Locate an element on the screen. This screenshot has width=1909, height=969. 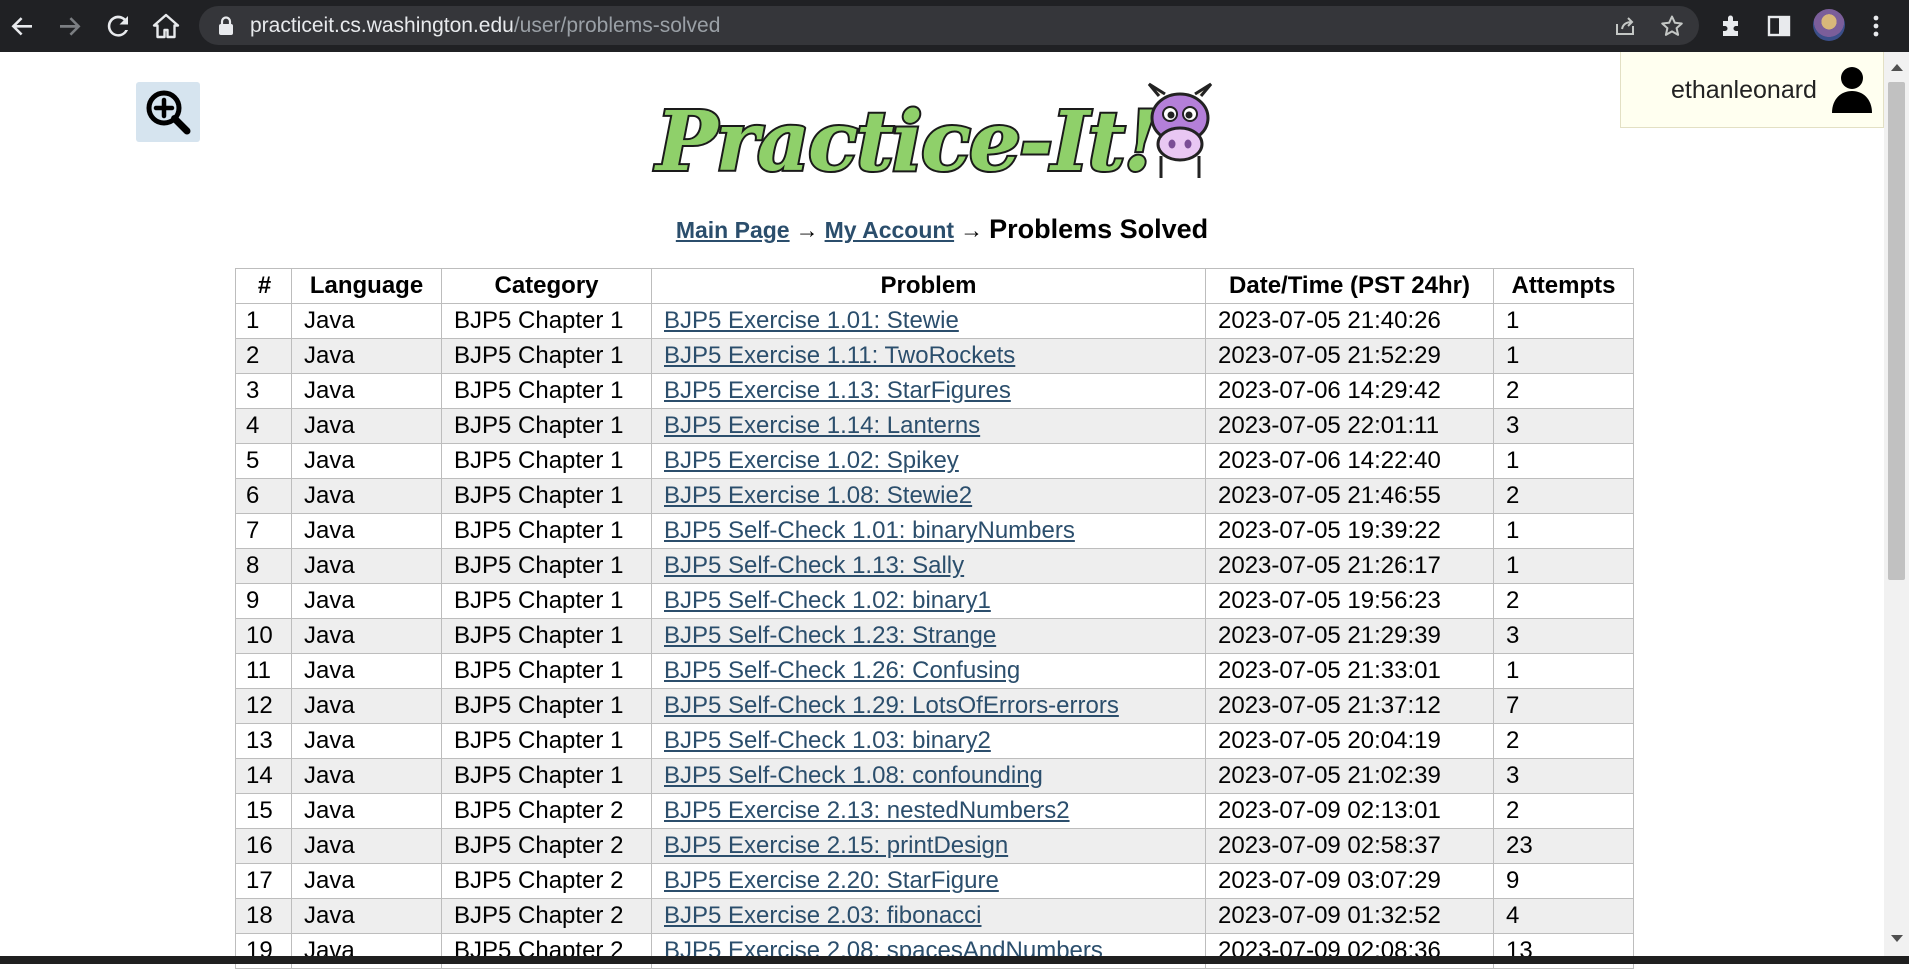
column-header-number: # is located at coordinates (263, 286).